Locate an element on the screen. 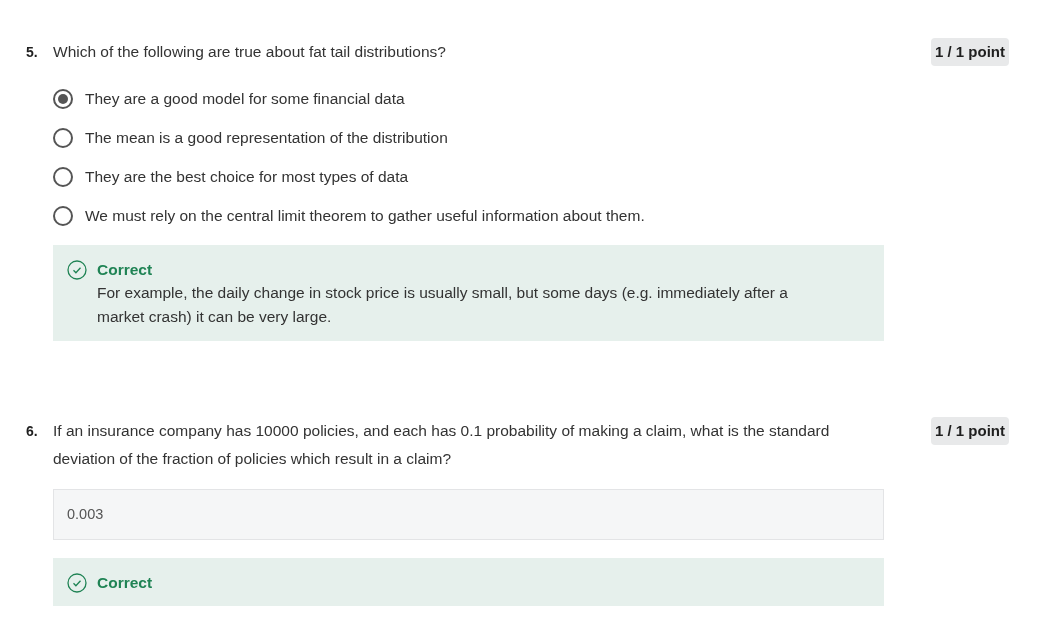 This screenshot has width=1039, height=635. option-label: We must rely on the central limit theorem to gather useful information about them. is located at coordinates (365, 216).